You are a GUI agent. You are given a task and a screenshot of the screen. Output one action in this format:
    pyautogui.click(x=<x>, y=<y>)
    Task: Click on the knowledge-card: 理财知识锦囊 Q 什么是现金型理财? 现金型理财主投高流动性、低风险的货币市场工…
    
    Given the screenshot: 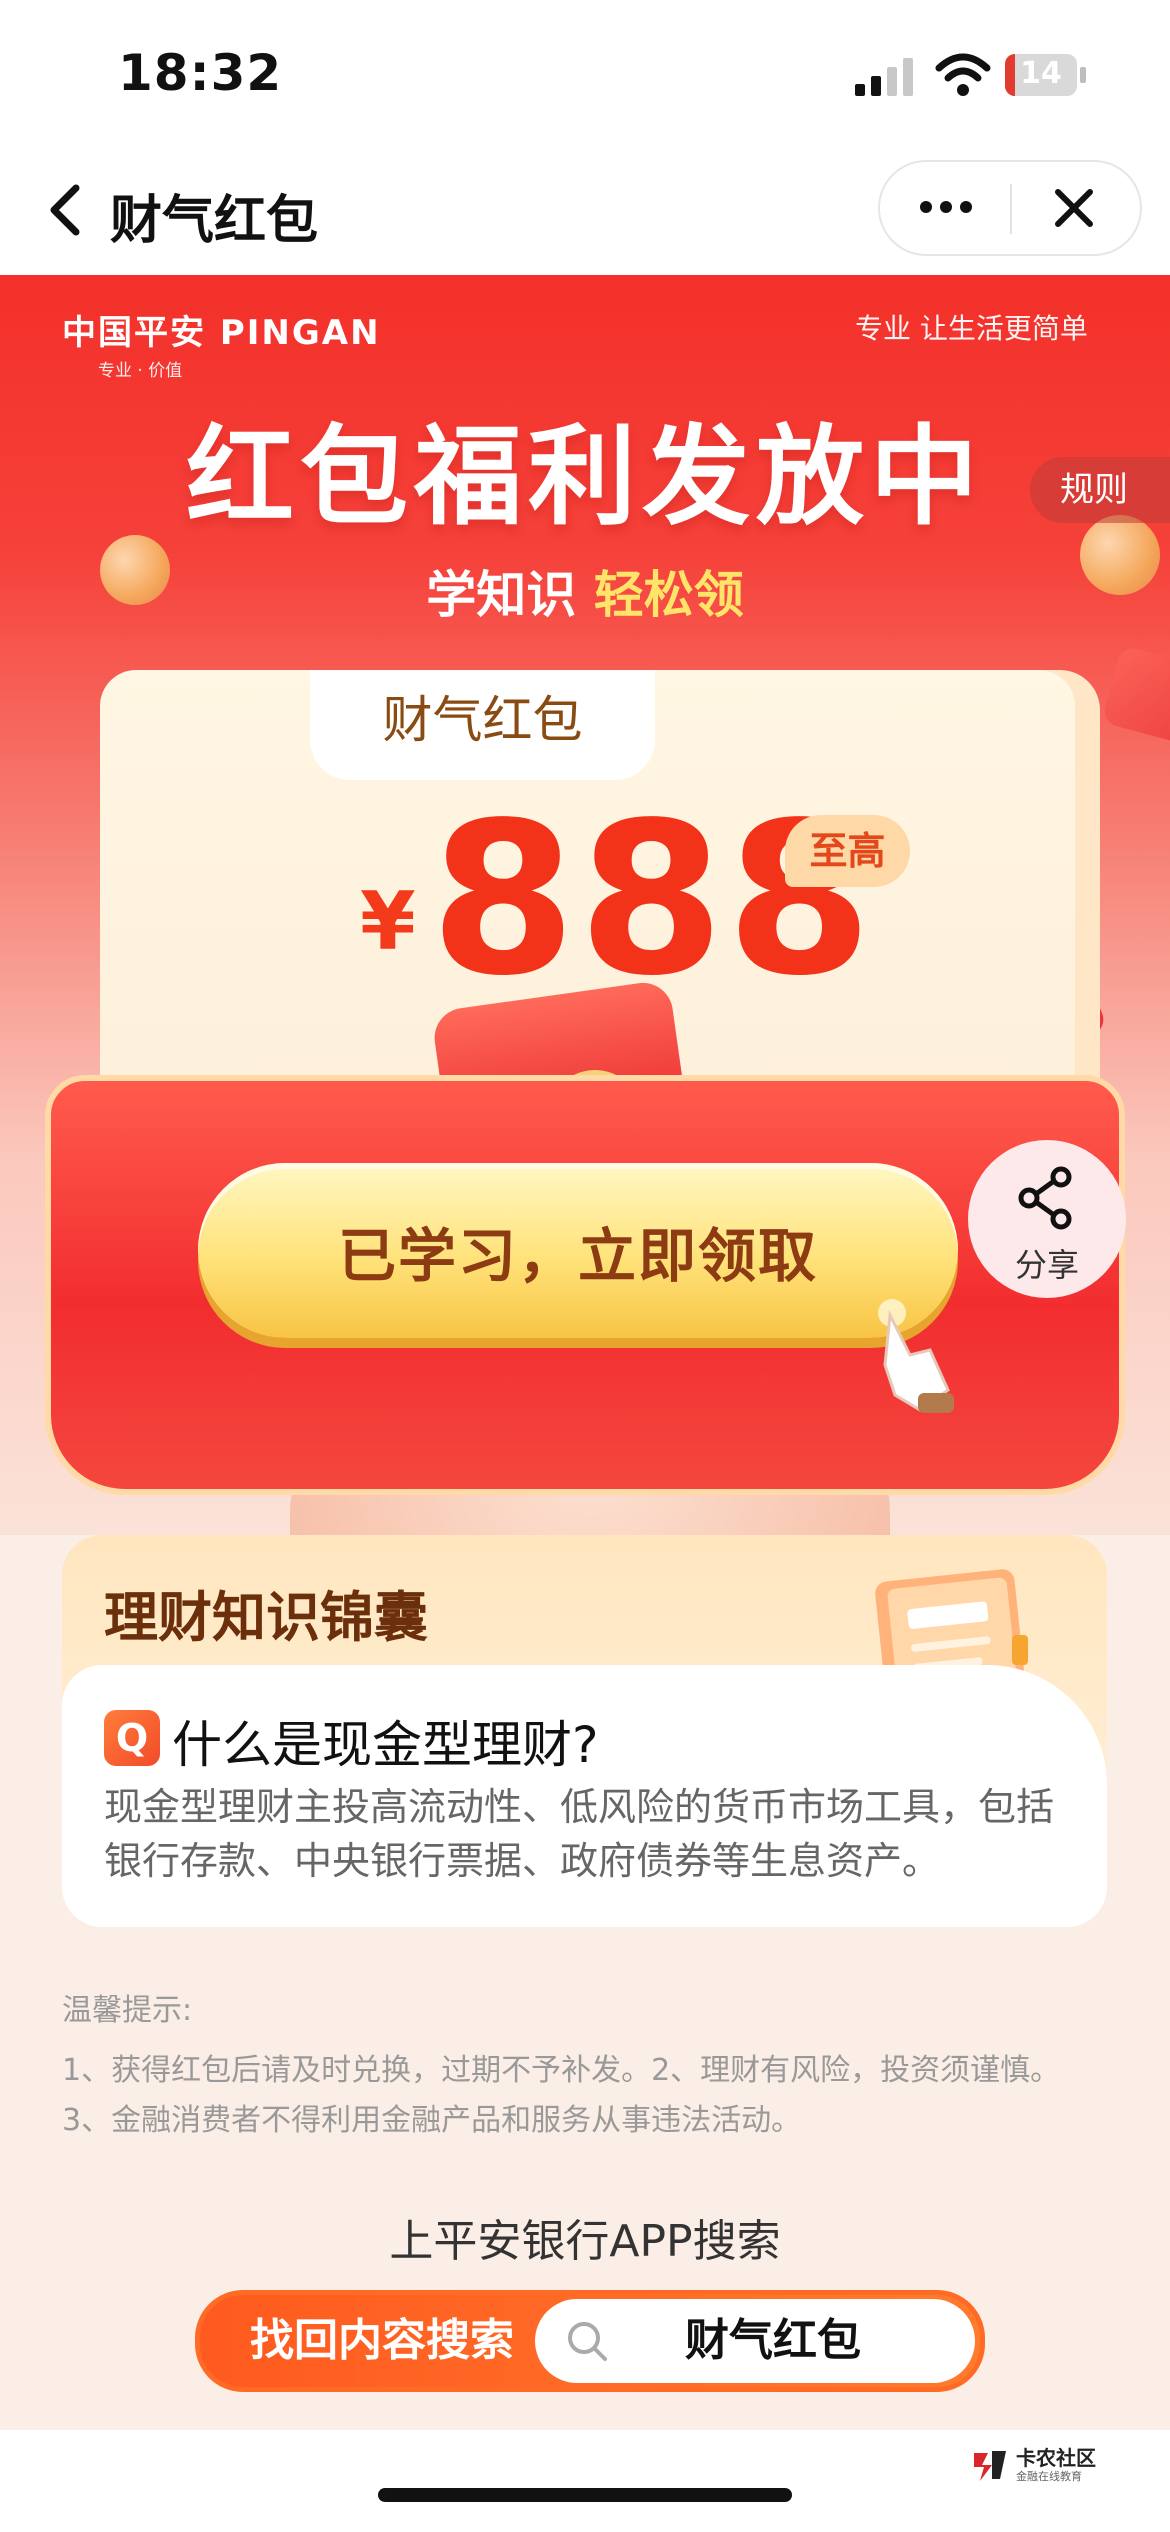 What is the action you would take?
    pyautogui.click(x=584, y=1731)
    